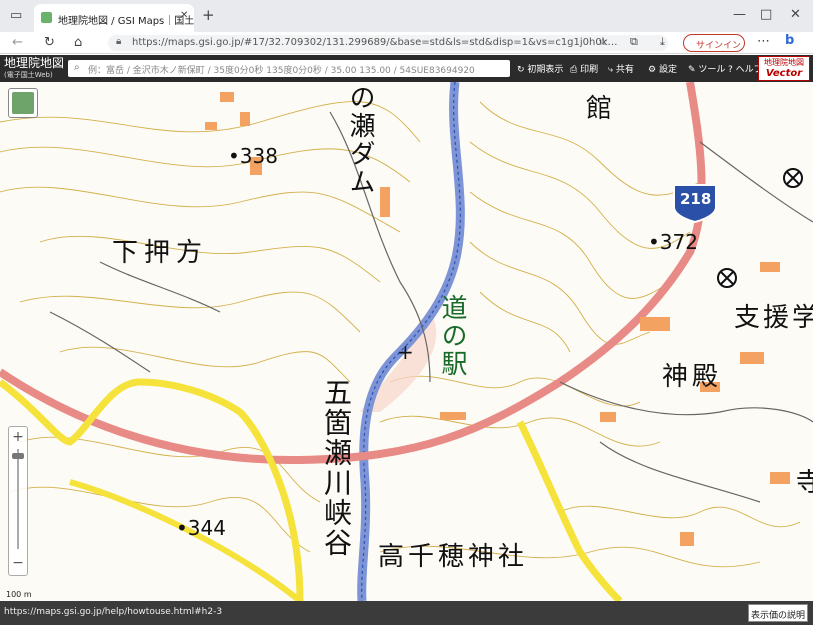 The width and height of the screenshot is (813, 625). Describe the element at coordinates (789, 40) in the screenshot. I see `bing-icon: b` at that location.